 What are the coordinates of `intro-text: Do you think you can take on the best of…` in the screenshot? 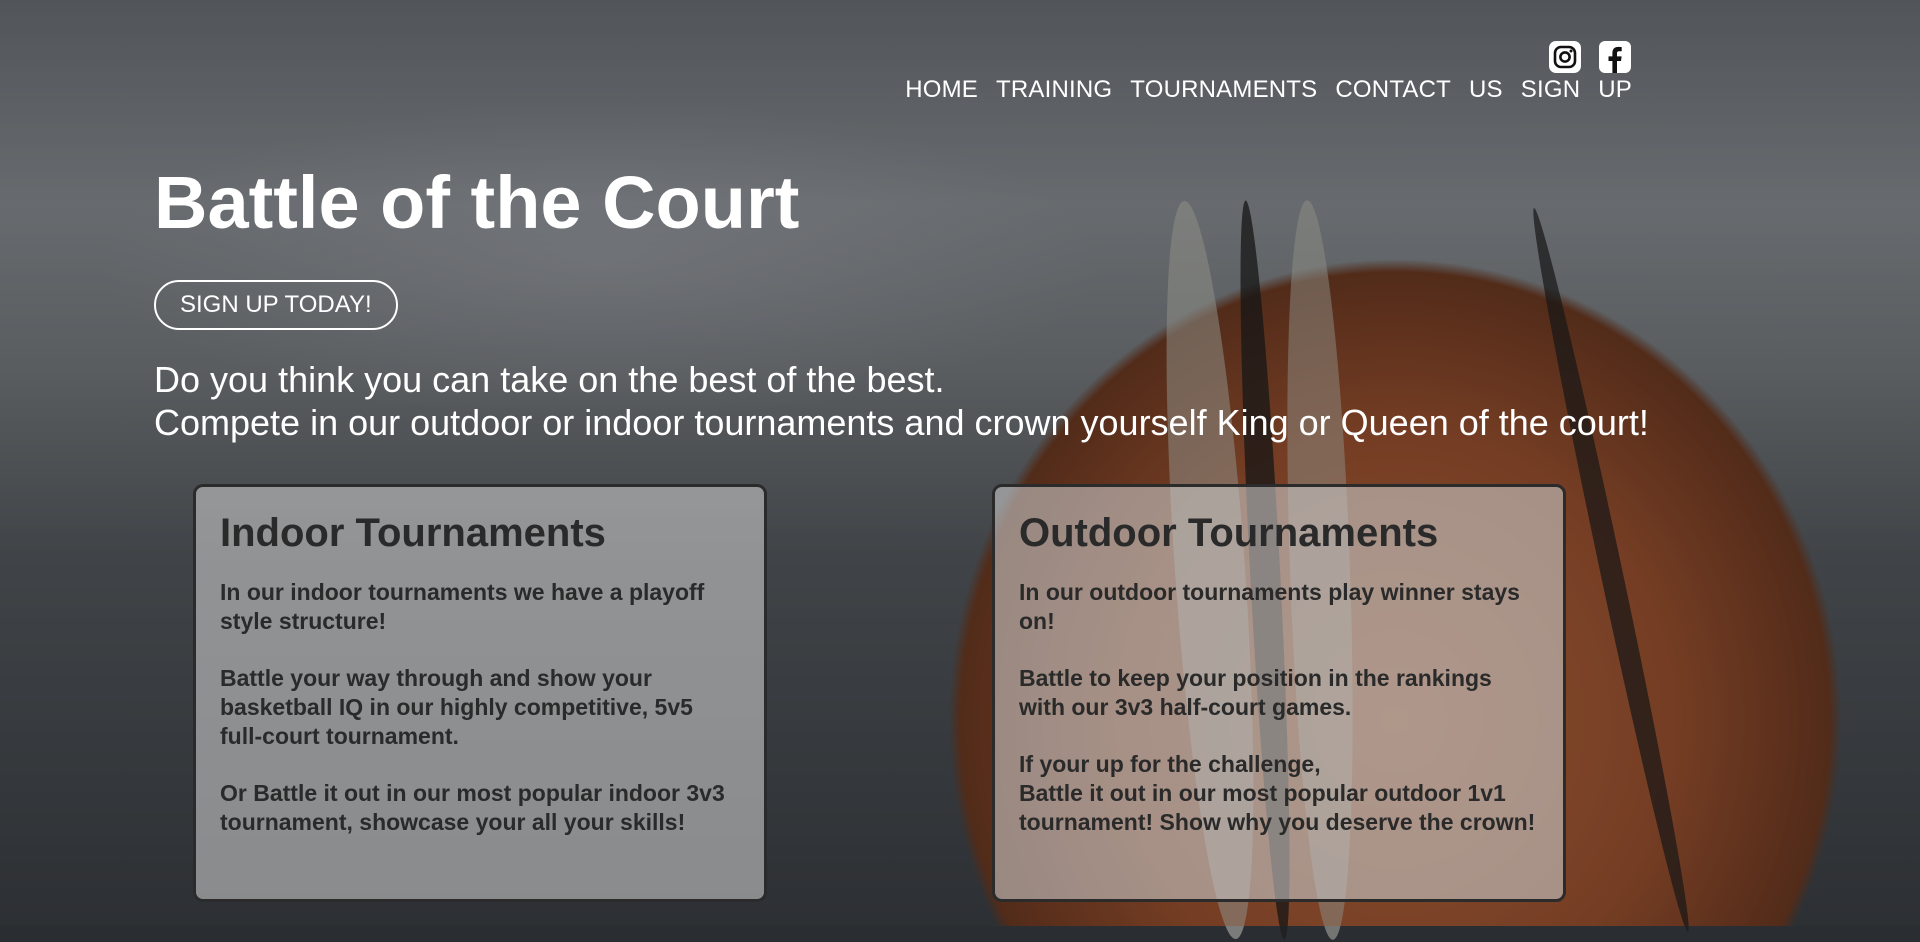 It's located at (901, 401).